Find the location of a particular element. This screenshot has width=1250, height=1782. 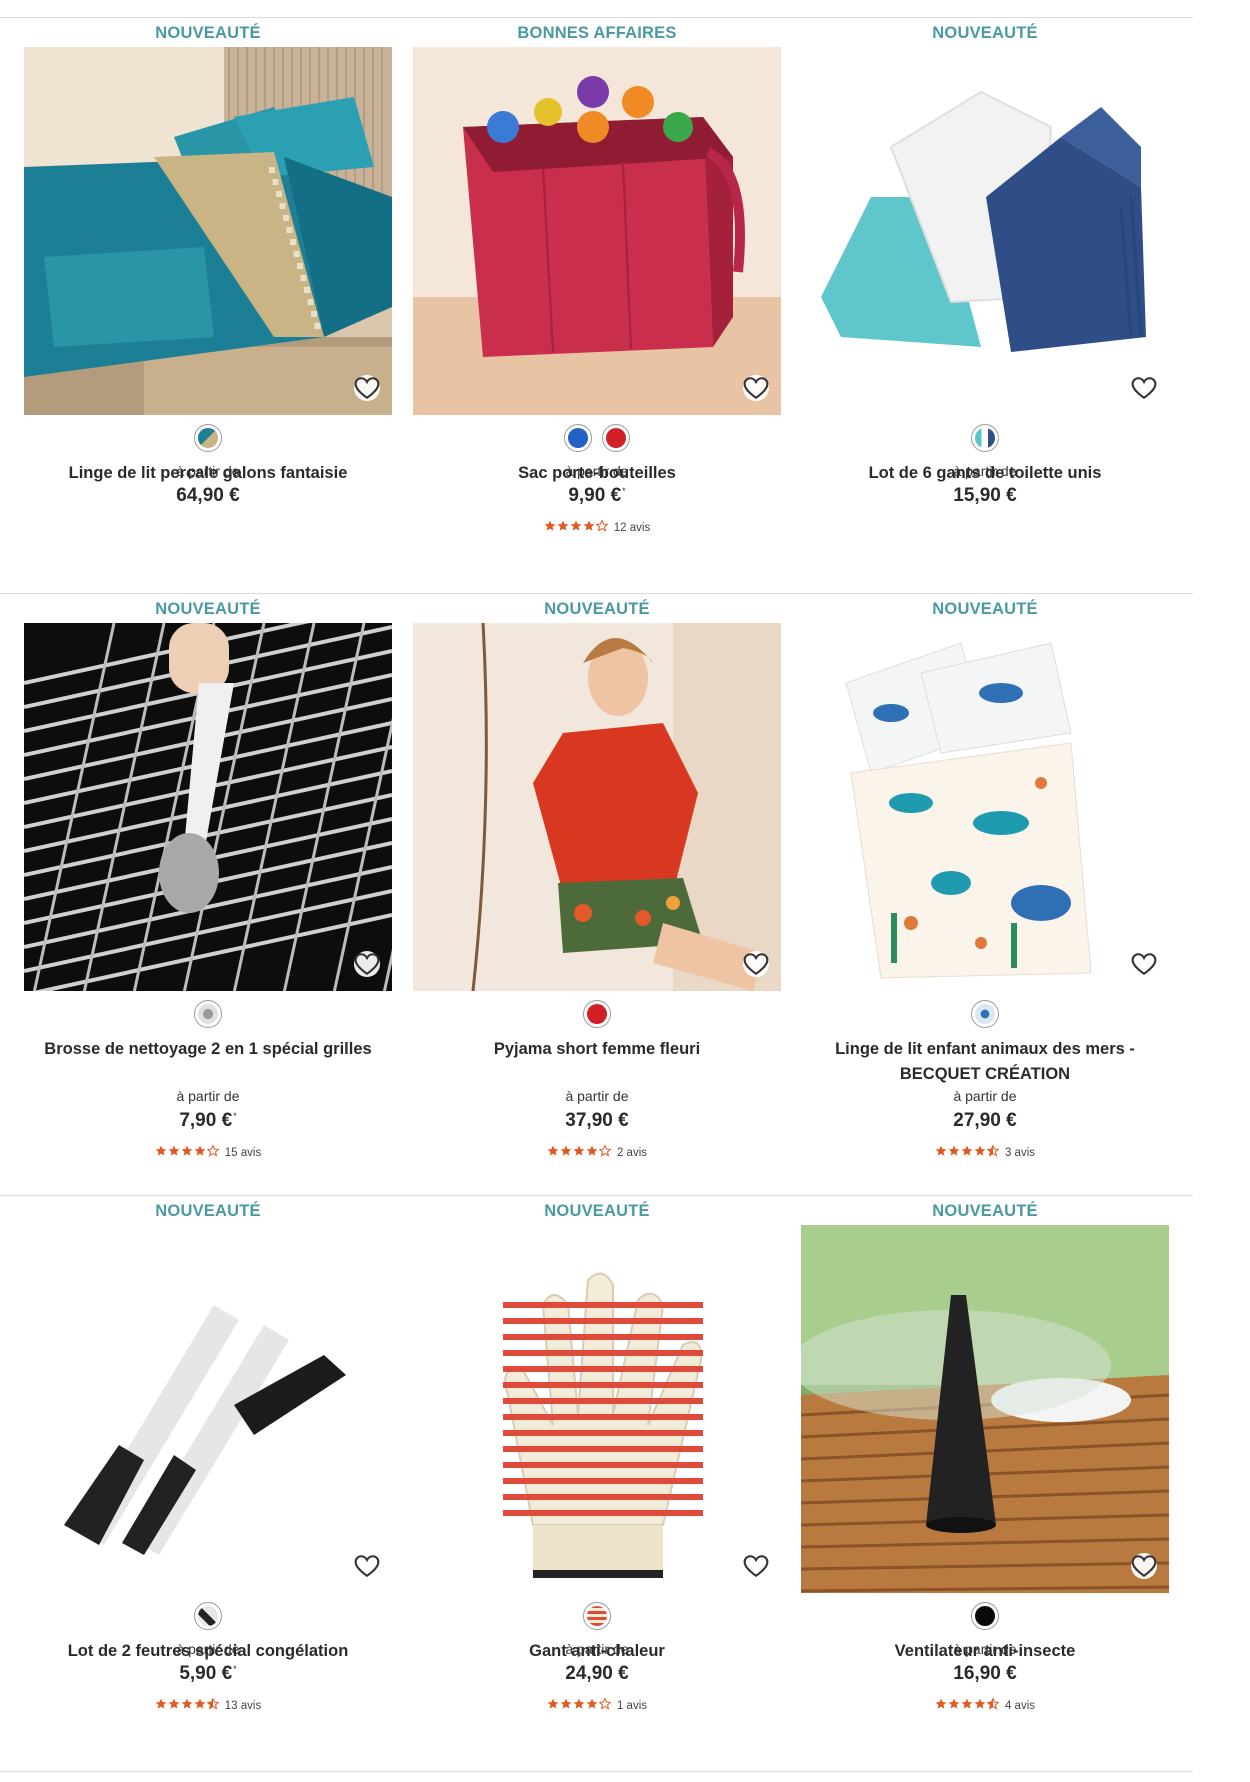

product-price: 9,90 €* is located at coordinates (597, 496).